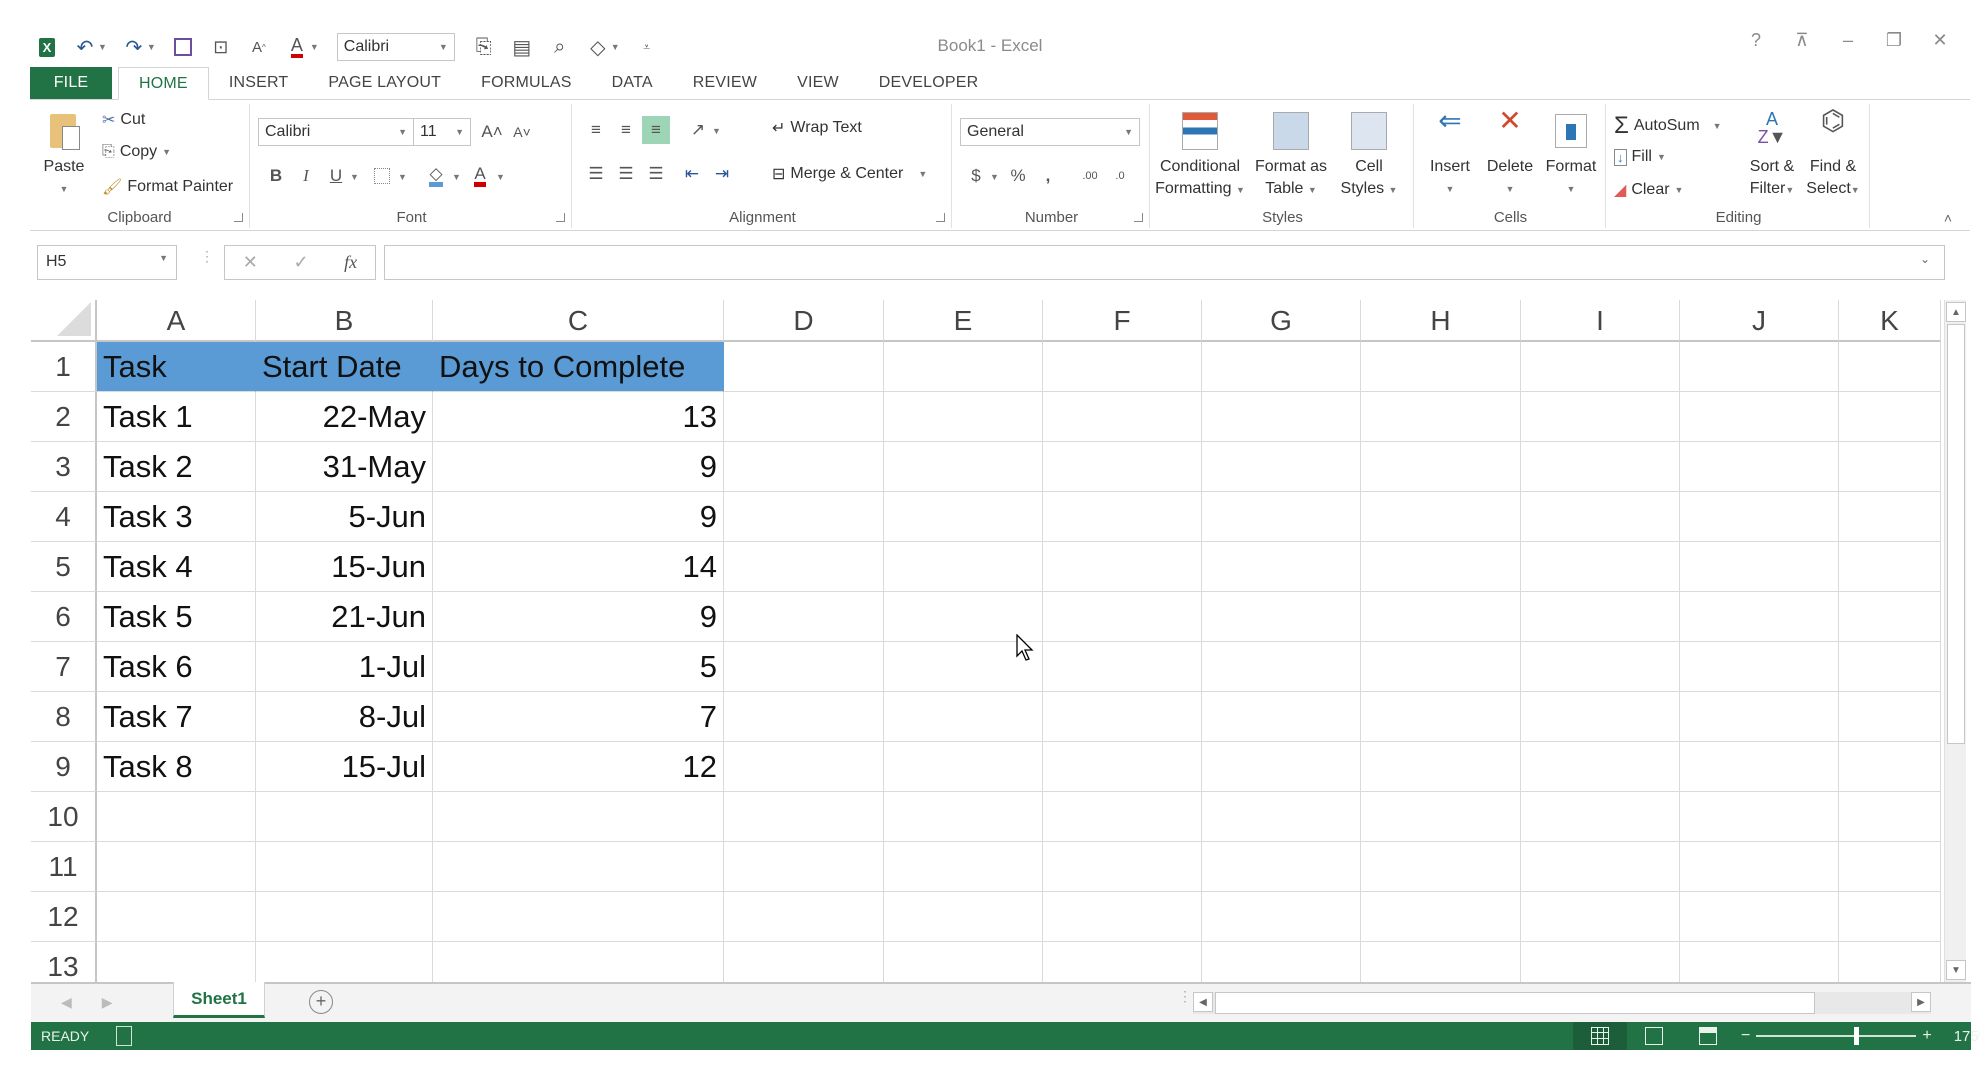 The width and height of the screenshot is (1980, 1080). I want to click on row-header-10: 10, so click(64, 817).